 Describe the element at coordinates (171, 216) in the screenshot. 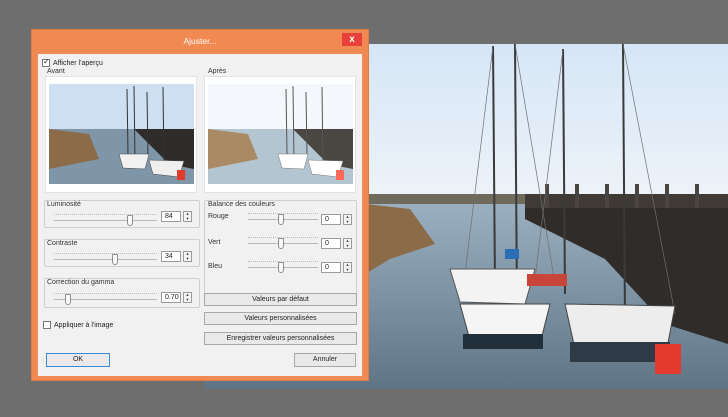

I see `brightness-value-field: 84` at that location.